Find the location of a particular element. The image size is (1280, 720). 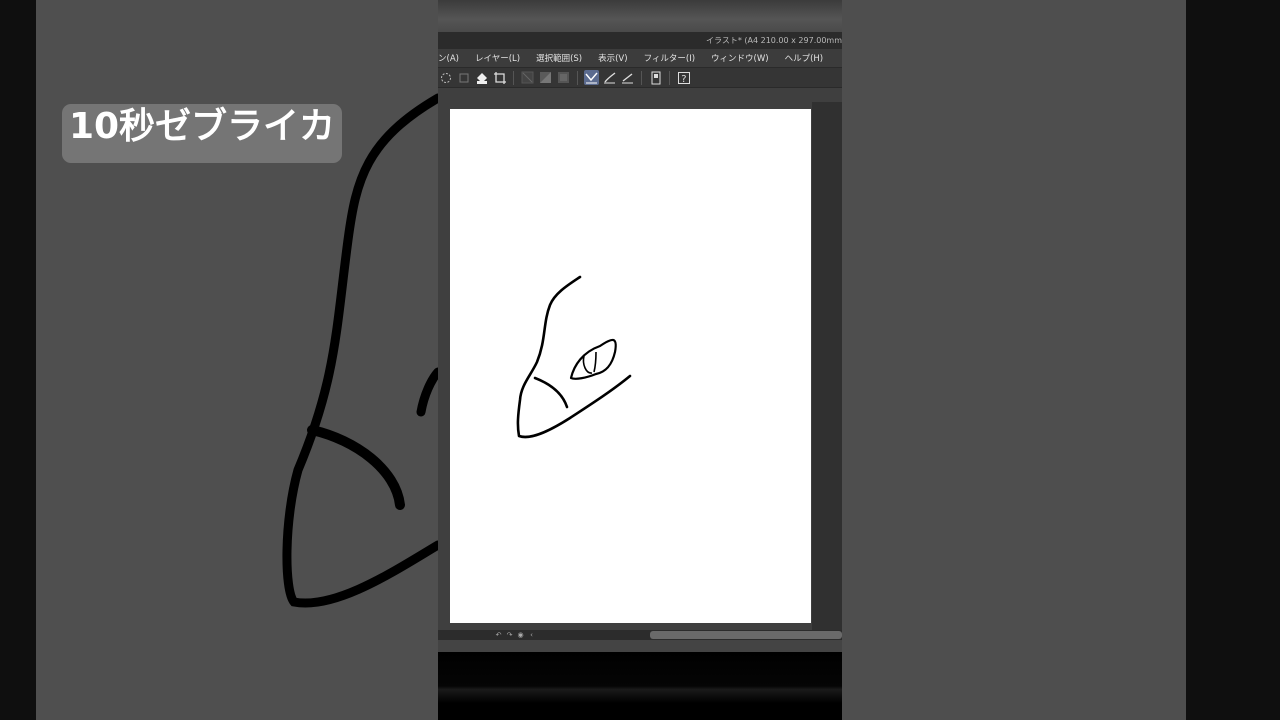

video-caption: 10秒ゼブライカ is located at coordinates (202, 133).